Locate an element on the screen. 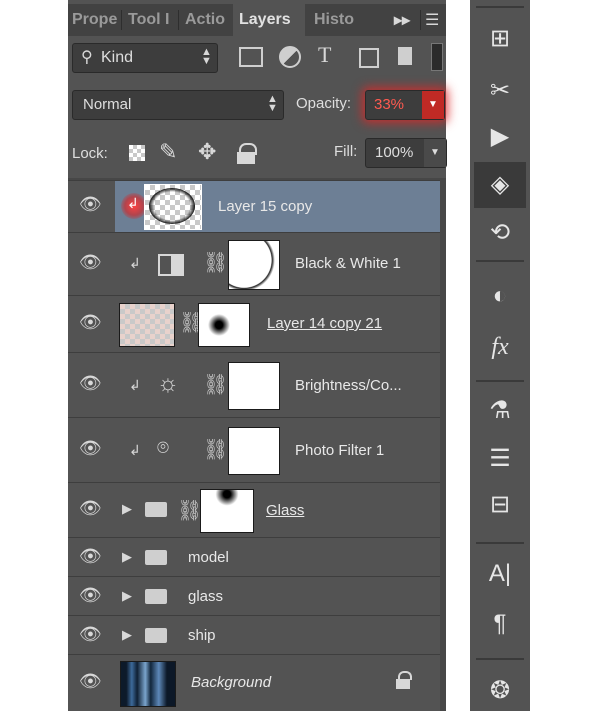 The image size is (600, 711). black-white-adjustment-icon is located at coordinates (171, 265).